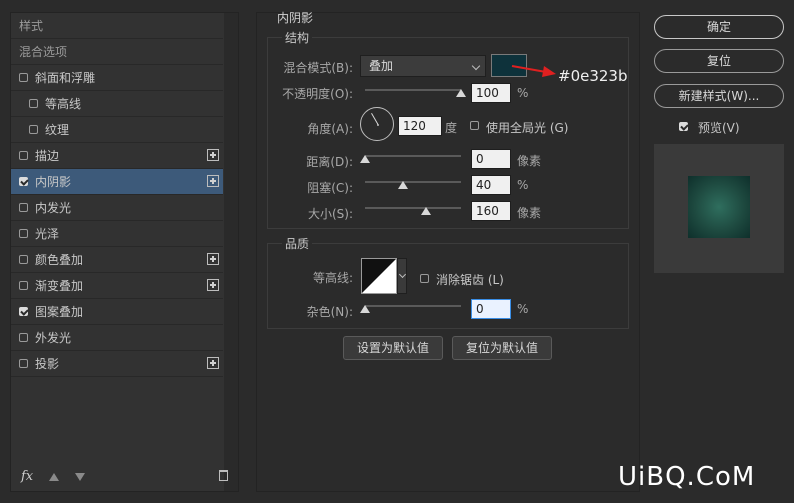 This screenshot has width=794, height=503. I want to click on move-up-icon, so click(54, 477).